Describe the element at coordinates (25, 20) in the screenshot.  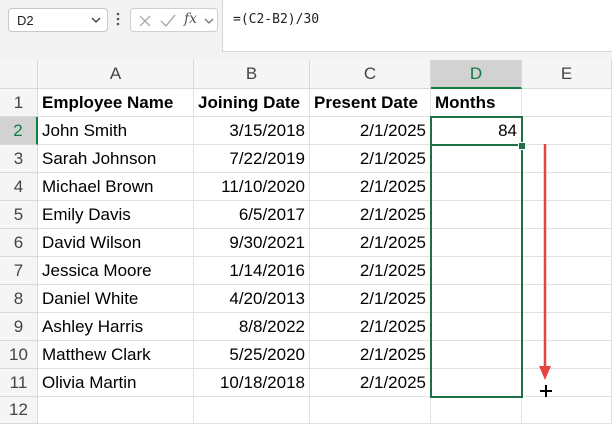
I see `name-box-value: D2` at that location.